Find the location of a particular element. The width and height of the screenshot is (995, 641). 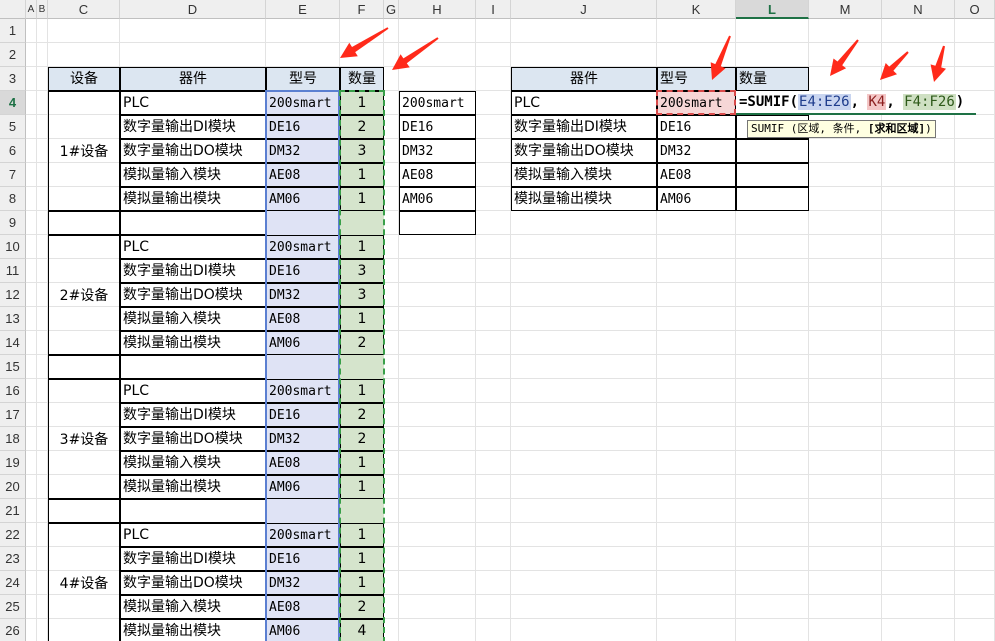

row-header-15: 15 is located at coordinates (13, 367).